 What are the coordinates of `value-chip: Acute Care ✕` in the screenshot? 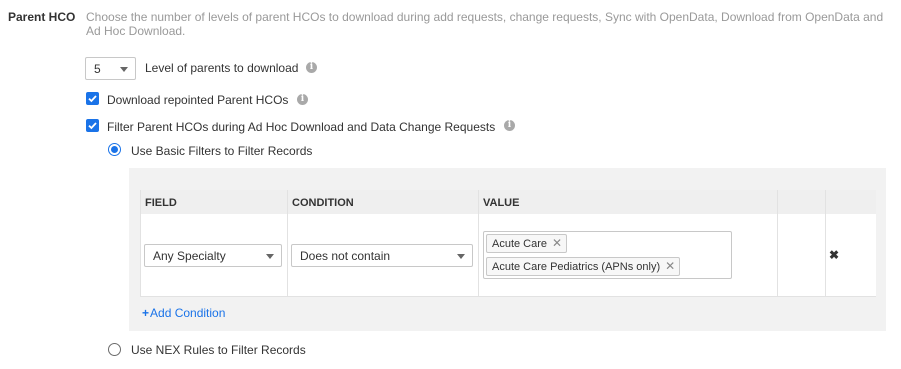 It's located at (527, 243).